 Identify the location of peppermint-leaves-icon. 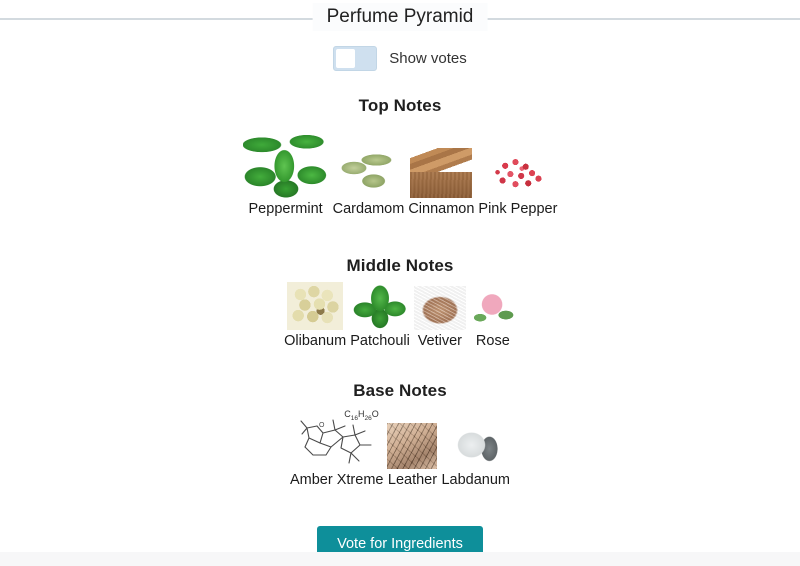
(285, 160).